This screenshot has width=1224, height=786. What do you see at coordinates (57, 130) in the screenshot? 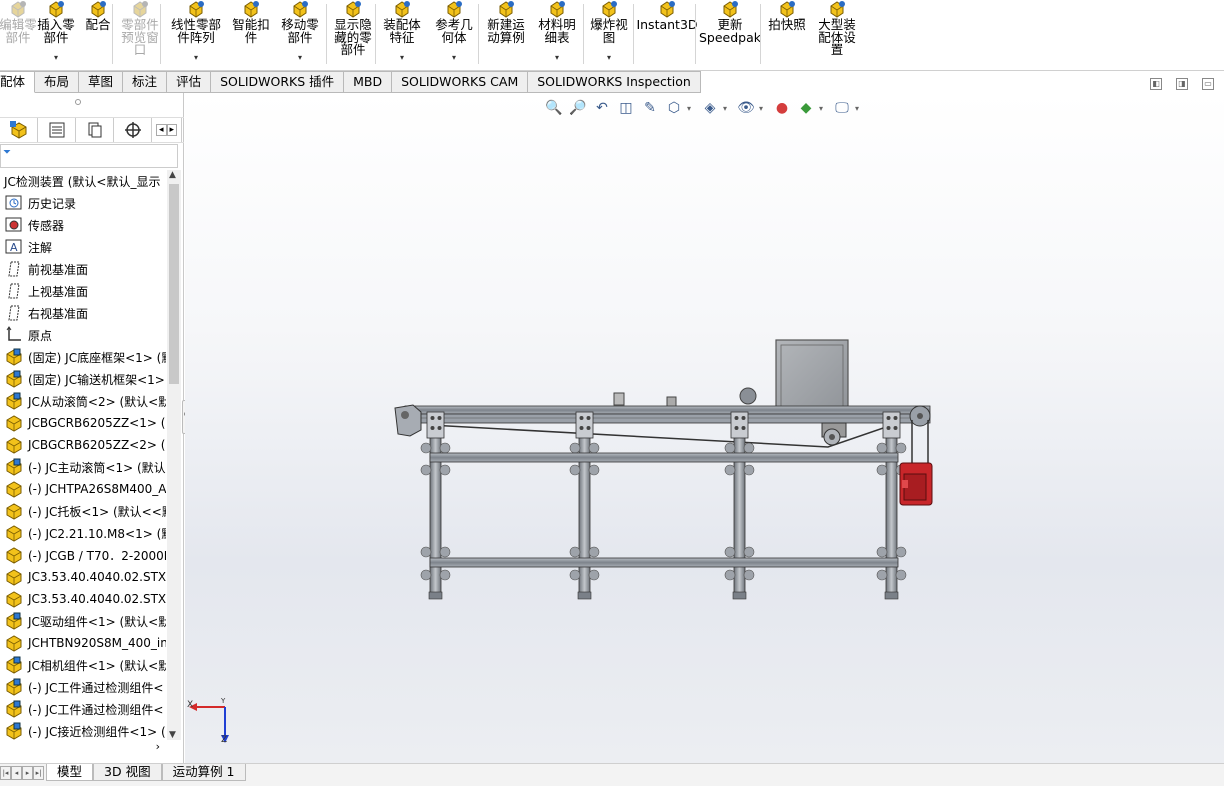
I see `propertymanager-tab` at bounding box center [57, 130].